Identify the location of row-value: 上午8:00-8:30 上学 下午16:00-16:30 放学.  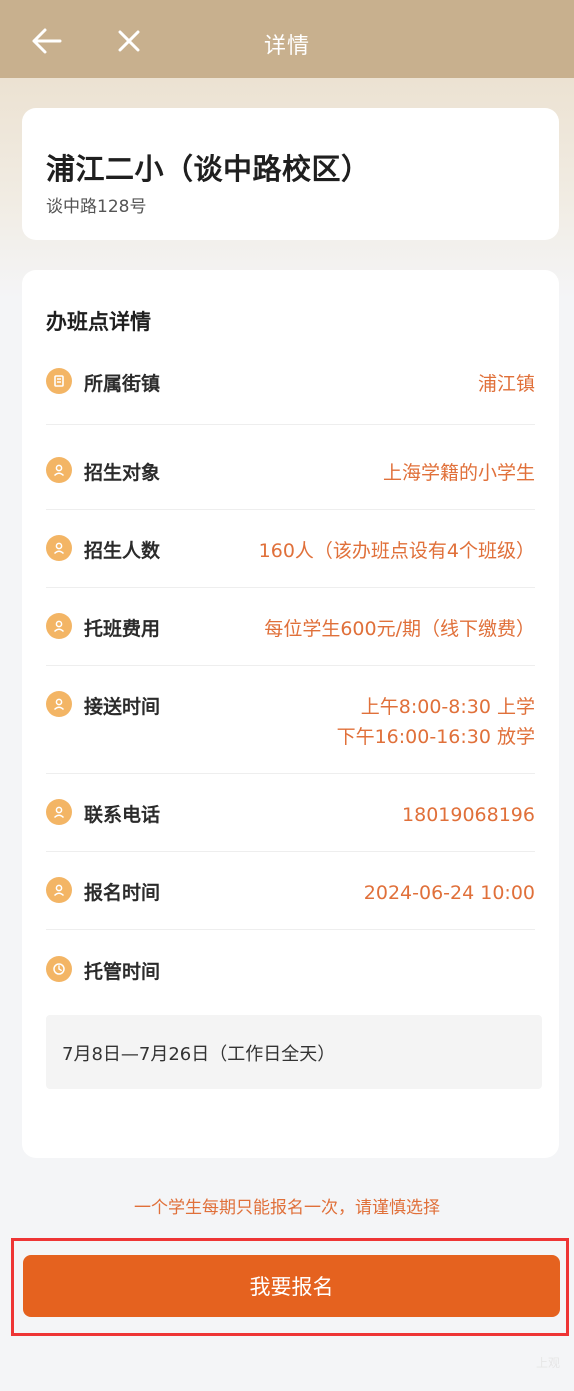
(435, 722).